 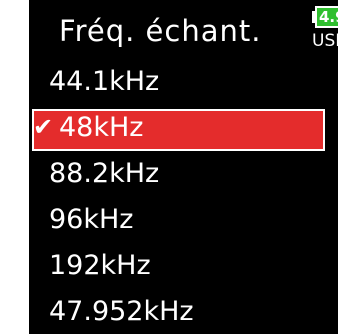 I want to click on page-title: Fréq. échant., so click(x=160, y=31).